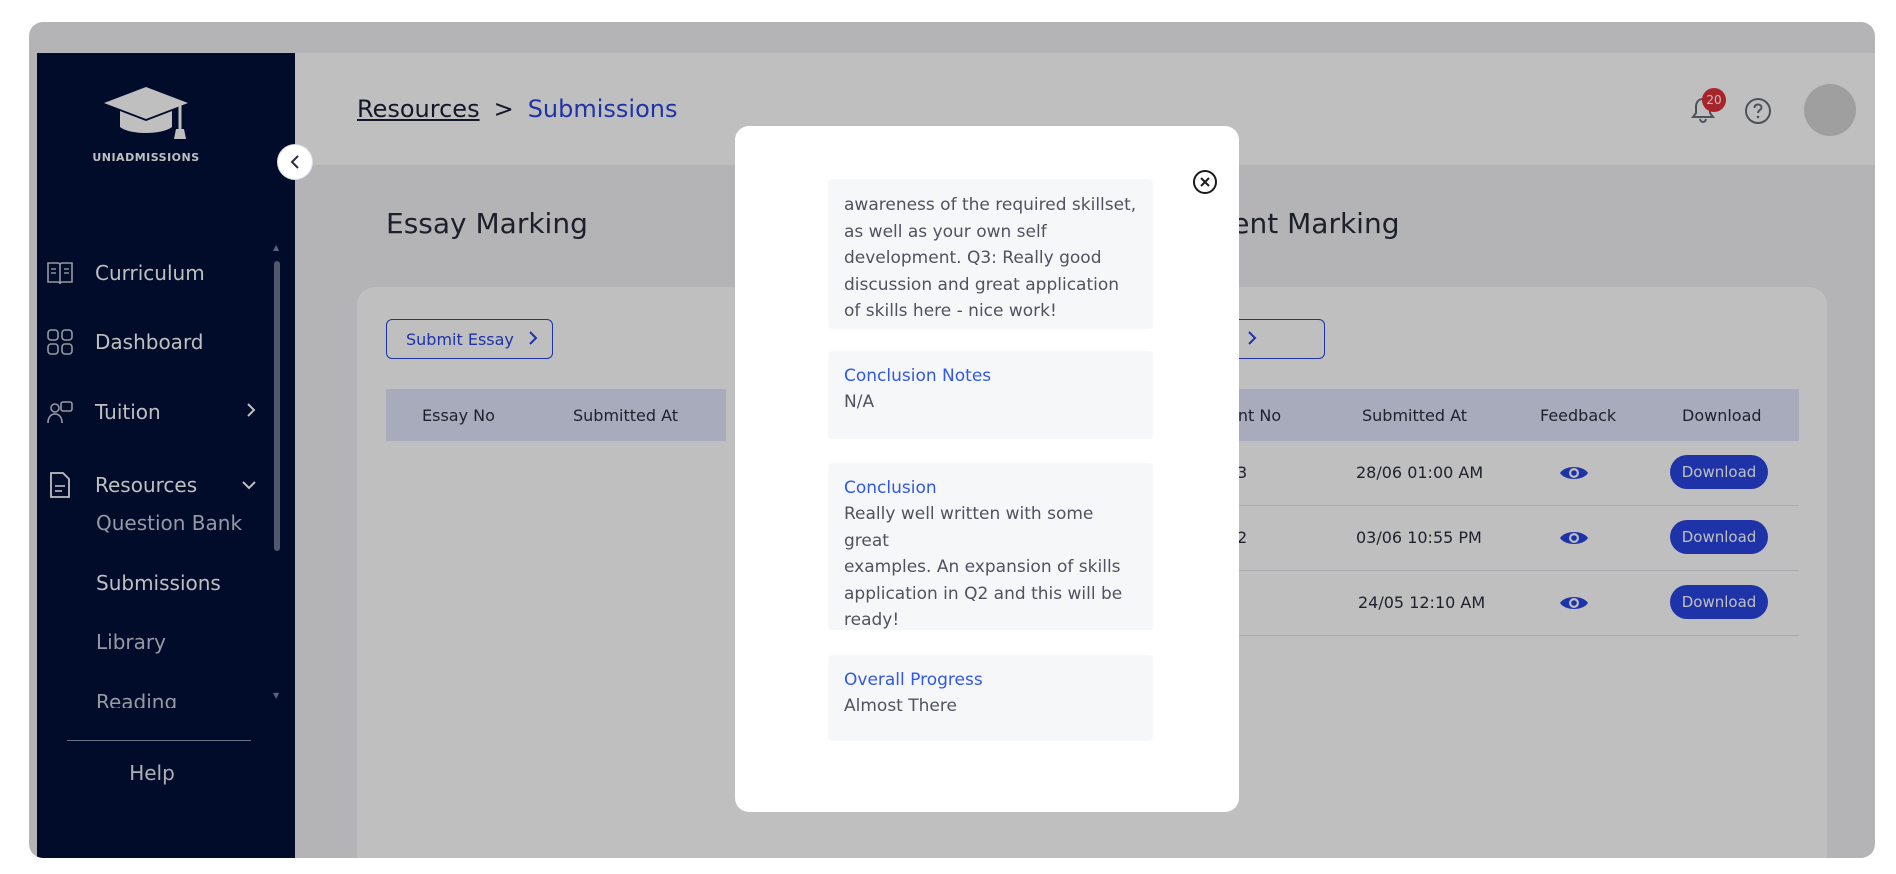  Describe the element at coordinates (945, 231) in the screenshot. I see `feedback-text-line: as well as your own self` at that location.